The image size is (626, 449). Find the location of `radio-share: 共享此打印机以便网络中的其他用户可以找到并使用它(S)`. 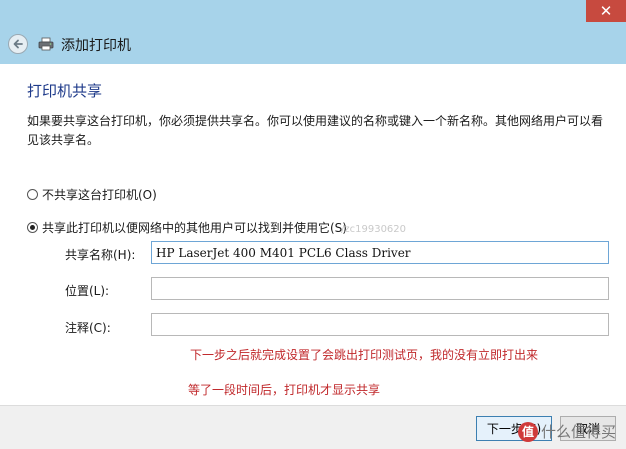

radio-share: 共享此打印机以便网络中的其他用户可以找到并使用它(S) is located at coordinates (187, 227).